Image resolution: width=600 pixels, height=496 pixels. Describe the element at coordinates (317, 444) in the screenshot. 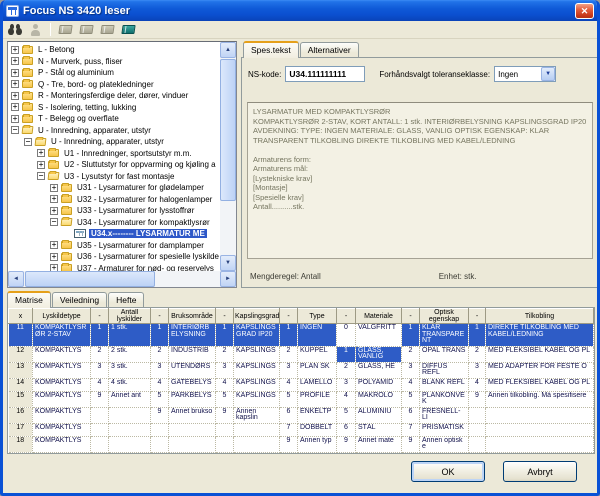

I see `matrix-cell: Annen typ` at that location.